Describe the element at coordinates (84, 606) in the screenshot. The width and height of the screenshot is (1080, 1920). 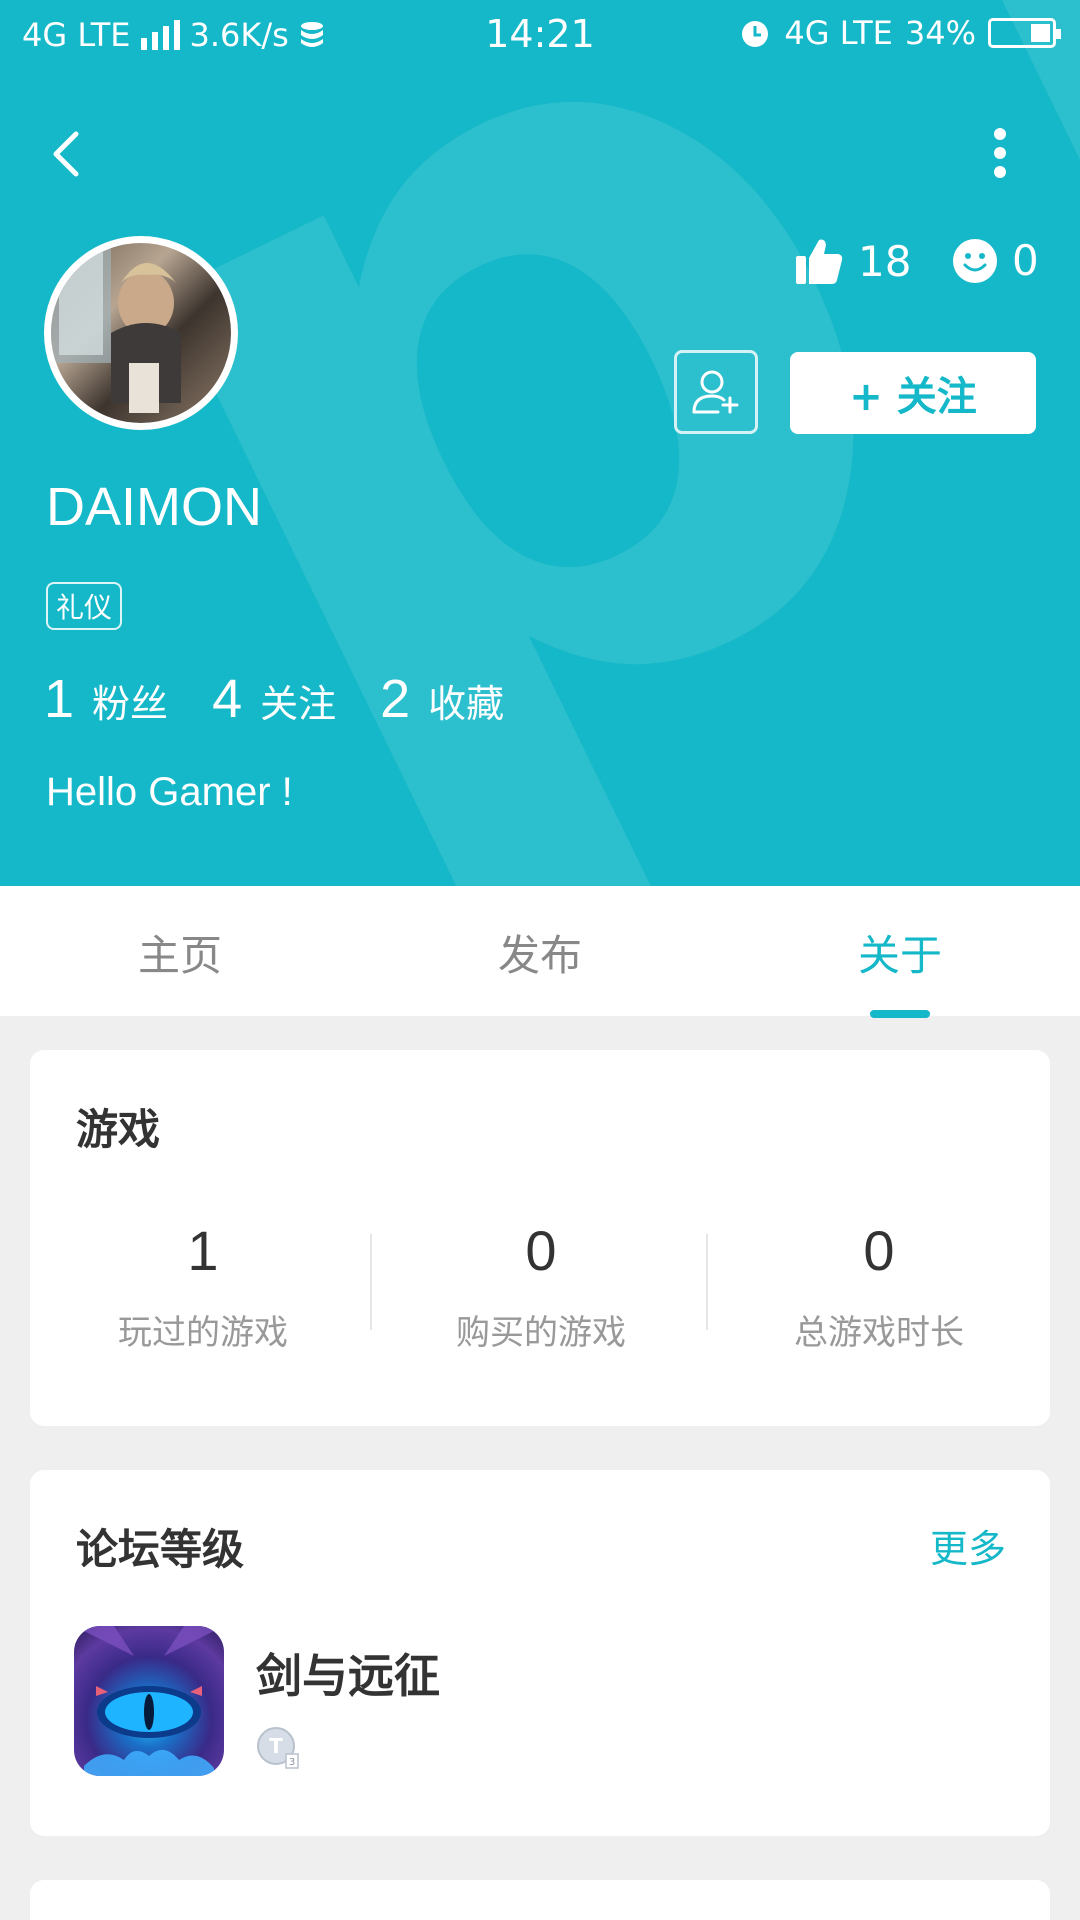
I see `user-badge: 礼仪` at that location.